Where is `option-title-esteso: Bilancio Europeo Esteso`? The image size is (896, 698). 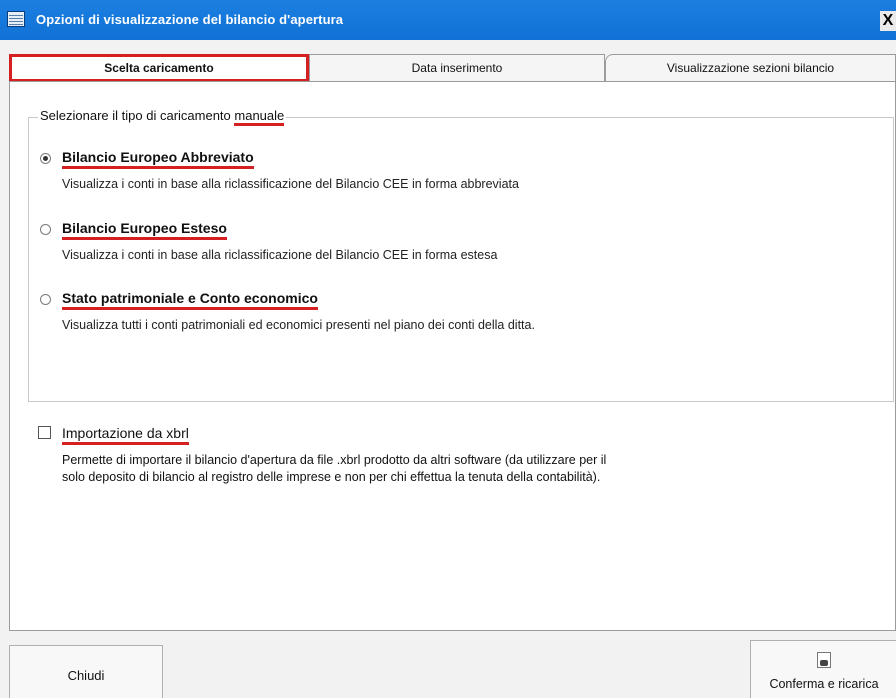 option-title-esteso: Bilancio Europeo Esteso is located at coordinates (144, 230).